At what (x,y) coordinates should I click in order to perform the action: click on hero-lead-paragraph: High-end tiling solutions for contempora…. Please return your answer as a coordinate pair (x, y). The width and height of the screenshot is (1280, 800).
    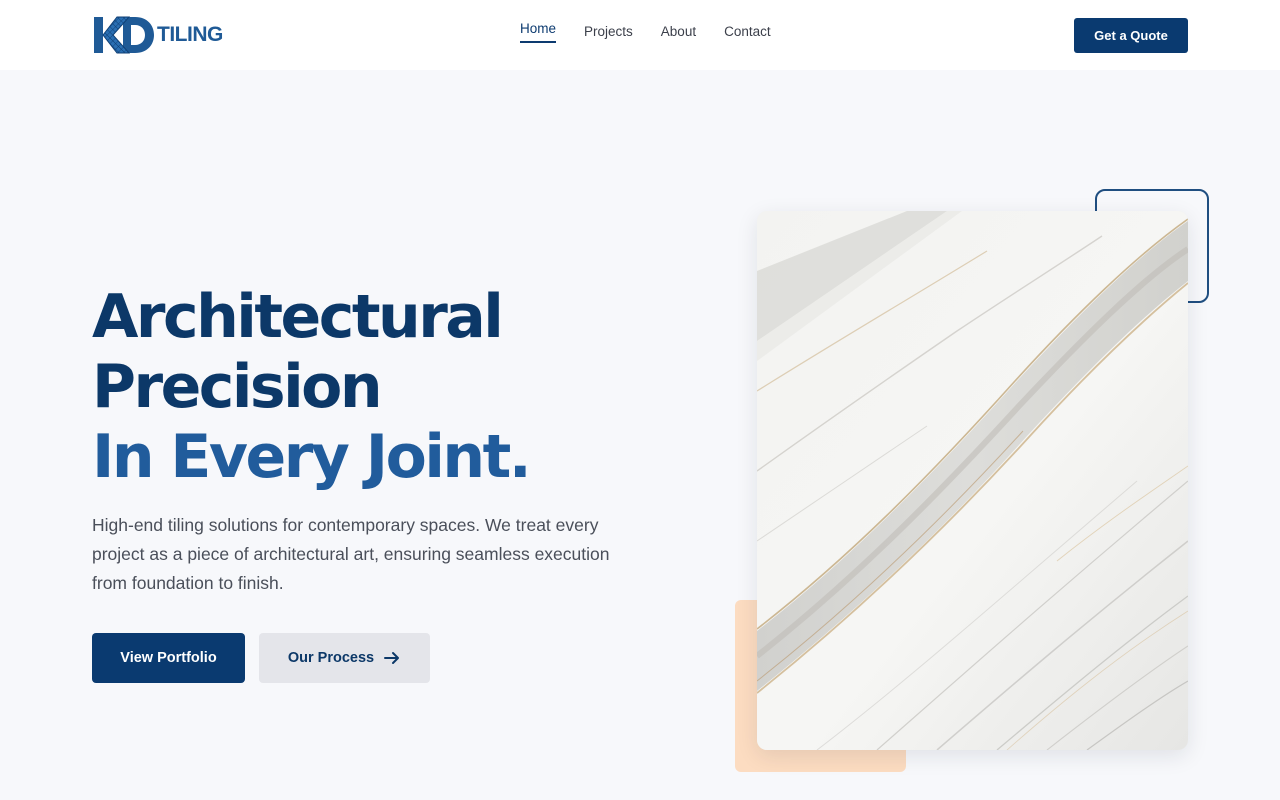
    Looking at the image, I should click on (351, 554).